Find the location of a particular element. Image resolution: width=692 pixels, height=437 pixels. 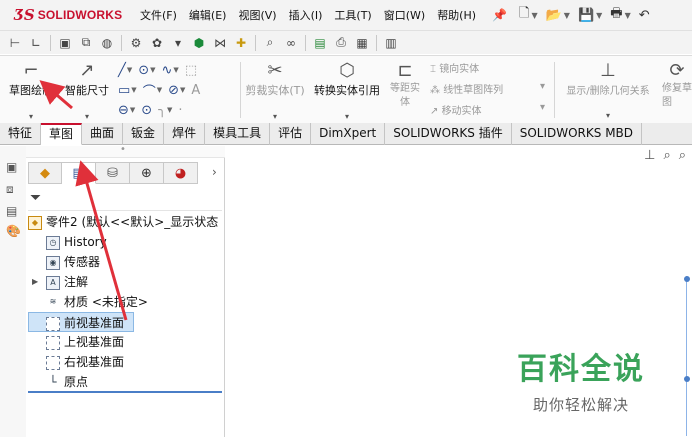

view-orientation-icon: ⊥ is located at coordinates (649, 155).